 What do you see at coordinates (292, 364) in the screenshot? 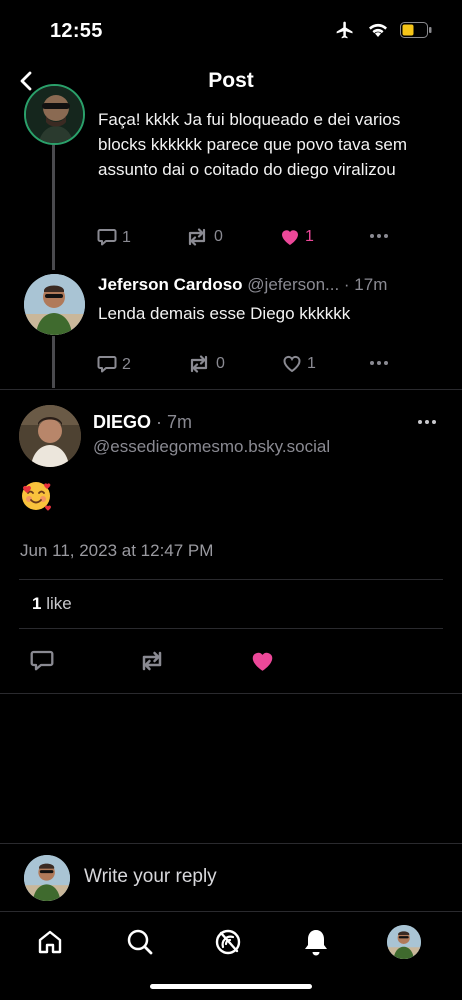
I see `heart-icon` at bounding box center [292, 364].